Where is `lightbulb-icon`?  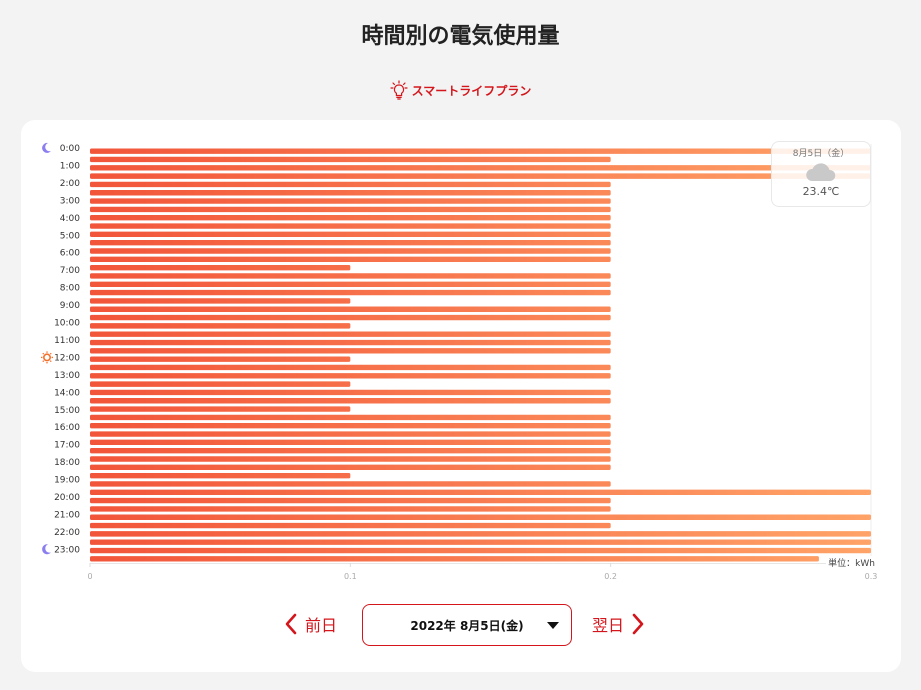
lightbulb-icon is located at coordinates (399, 90).